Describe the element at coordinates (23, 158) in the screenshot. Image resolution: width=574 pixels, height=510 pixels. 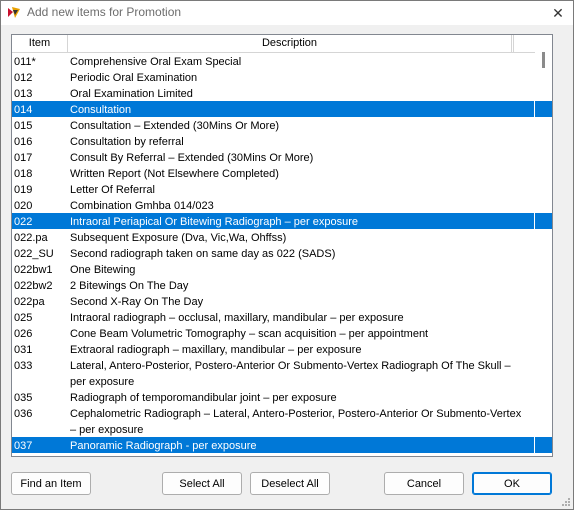
I see `row-item-code: 017` at that location.